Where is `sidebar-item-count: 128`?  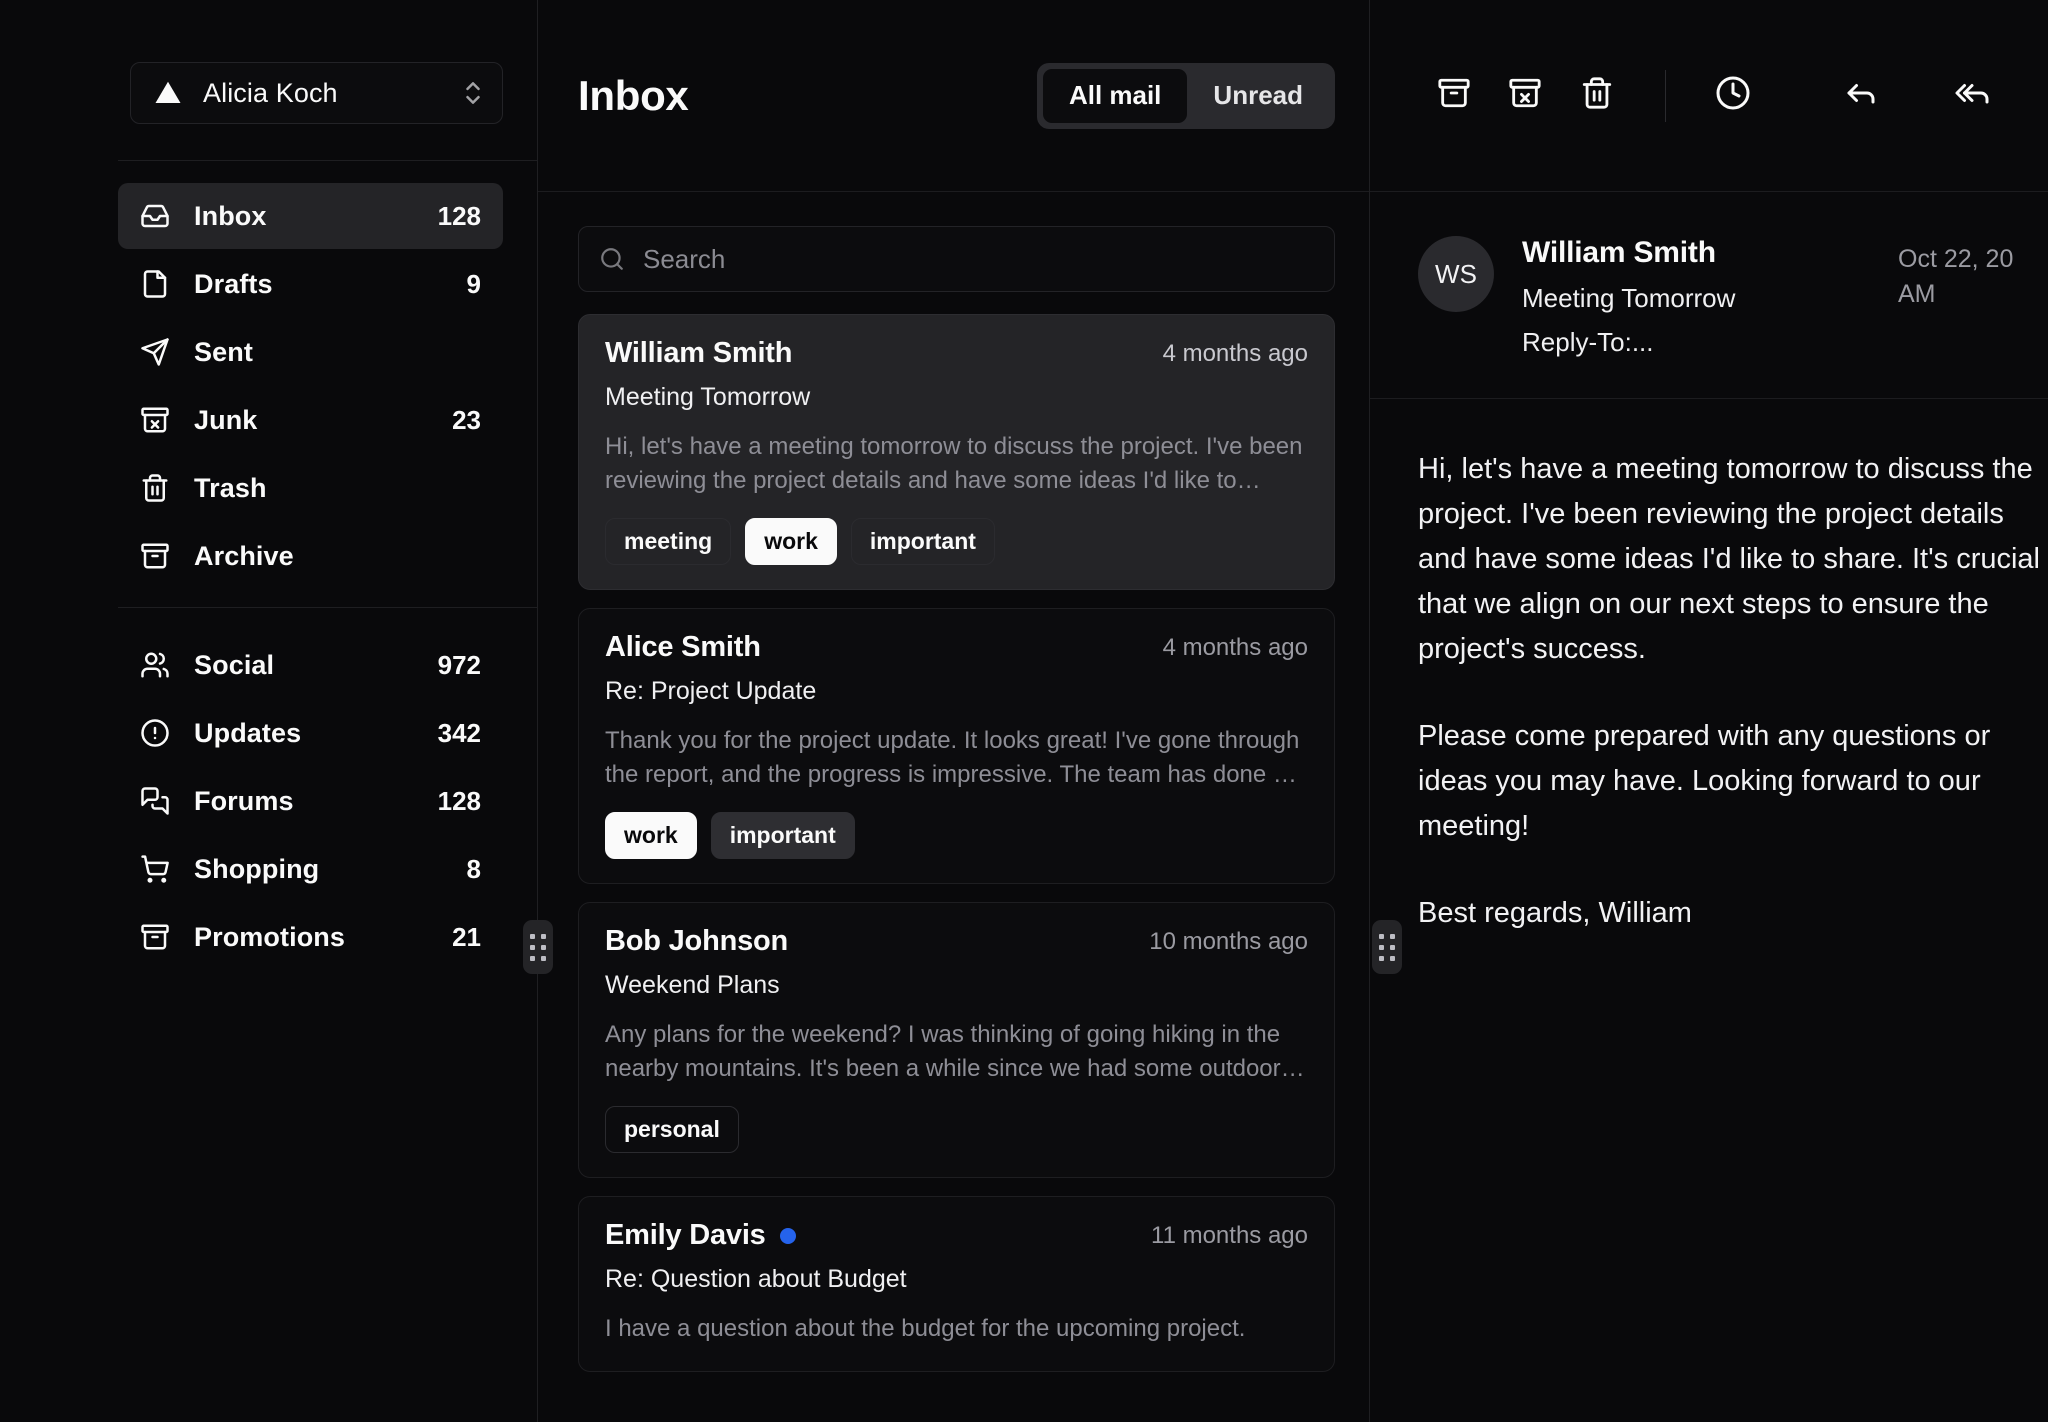 sidebar-item-count: 128 is located at coordinates (459, 800).